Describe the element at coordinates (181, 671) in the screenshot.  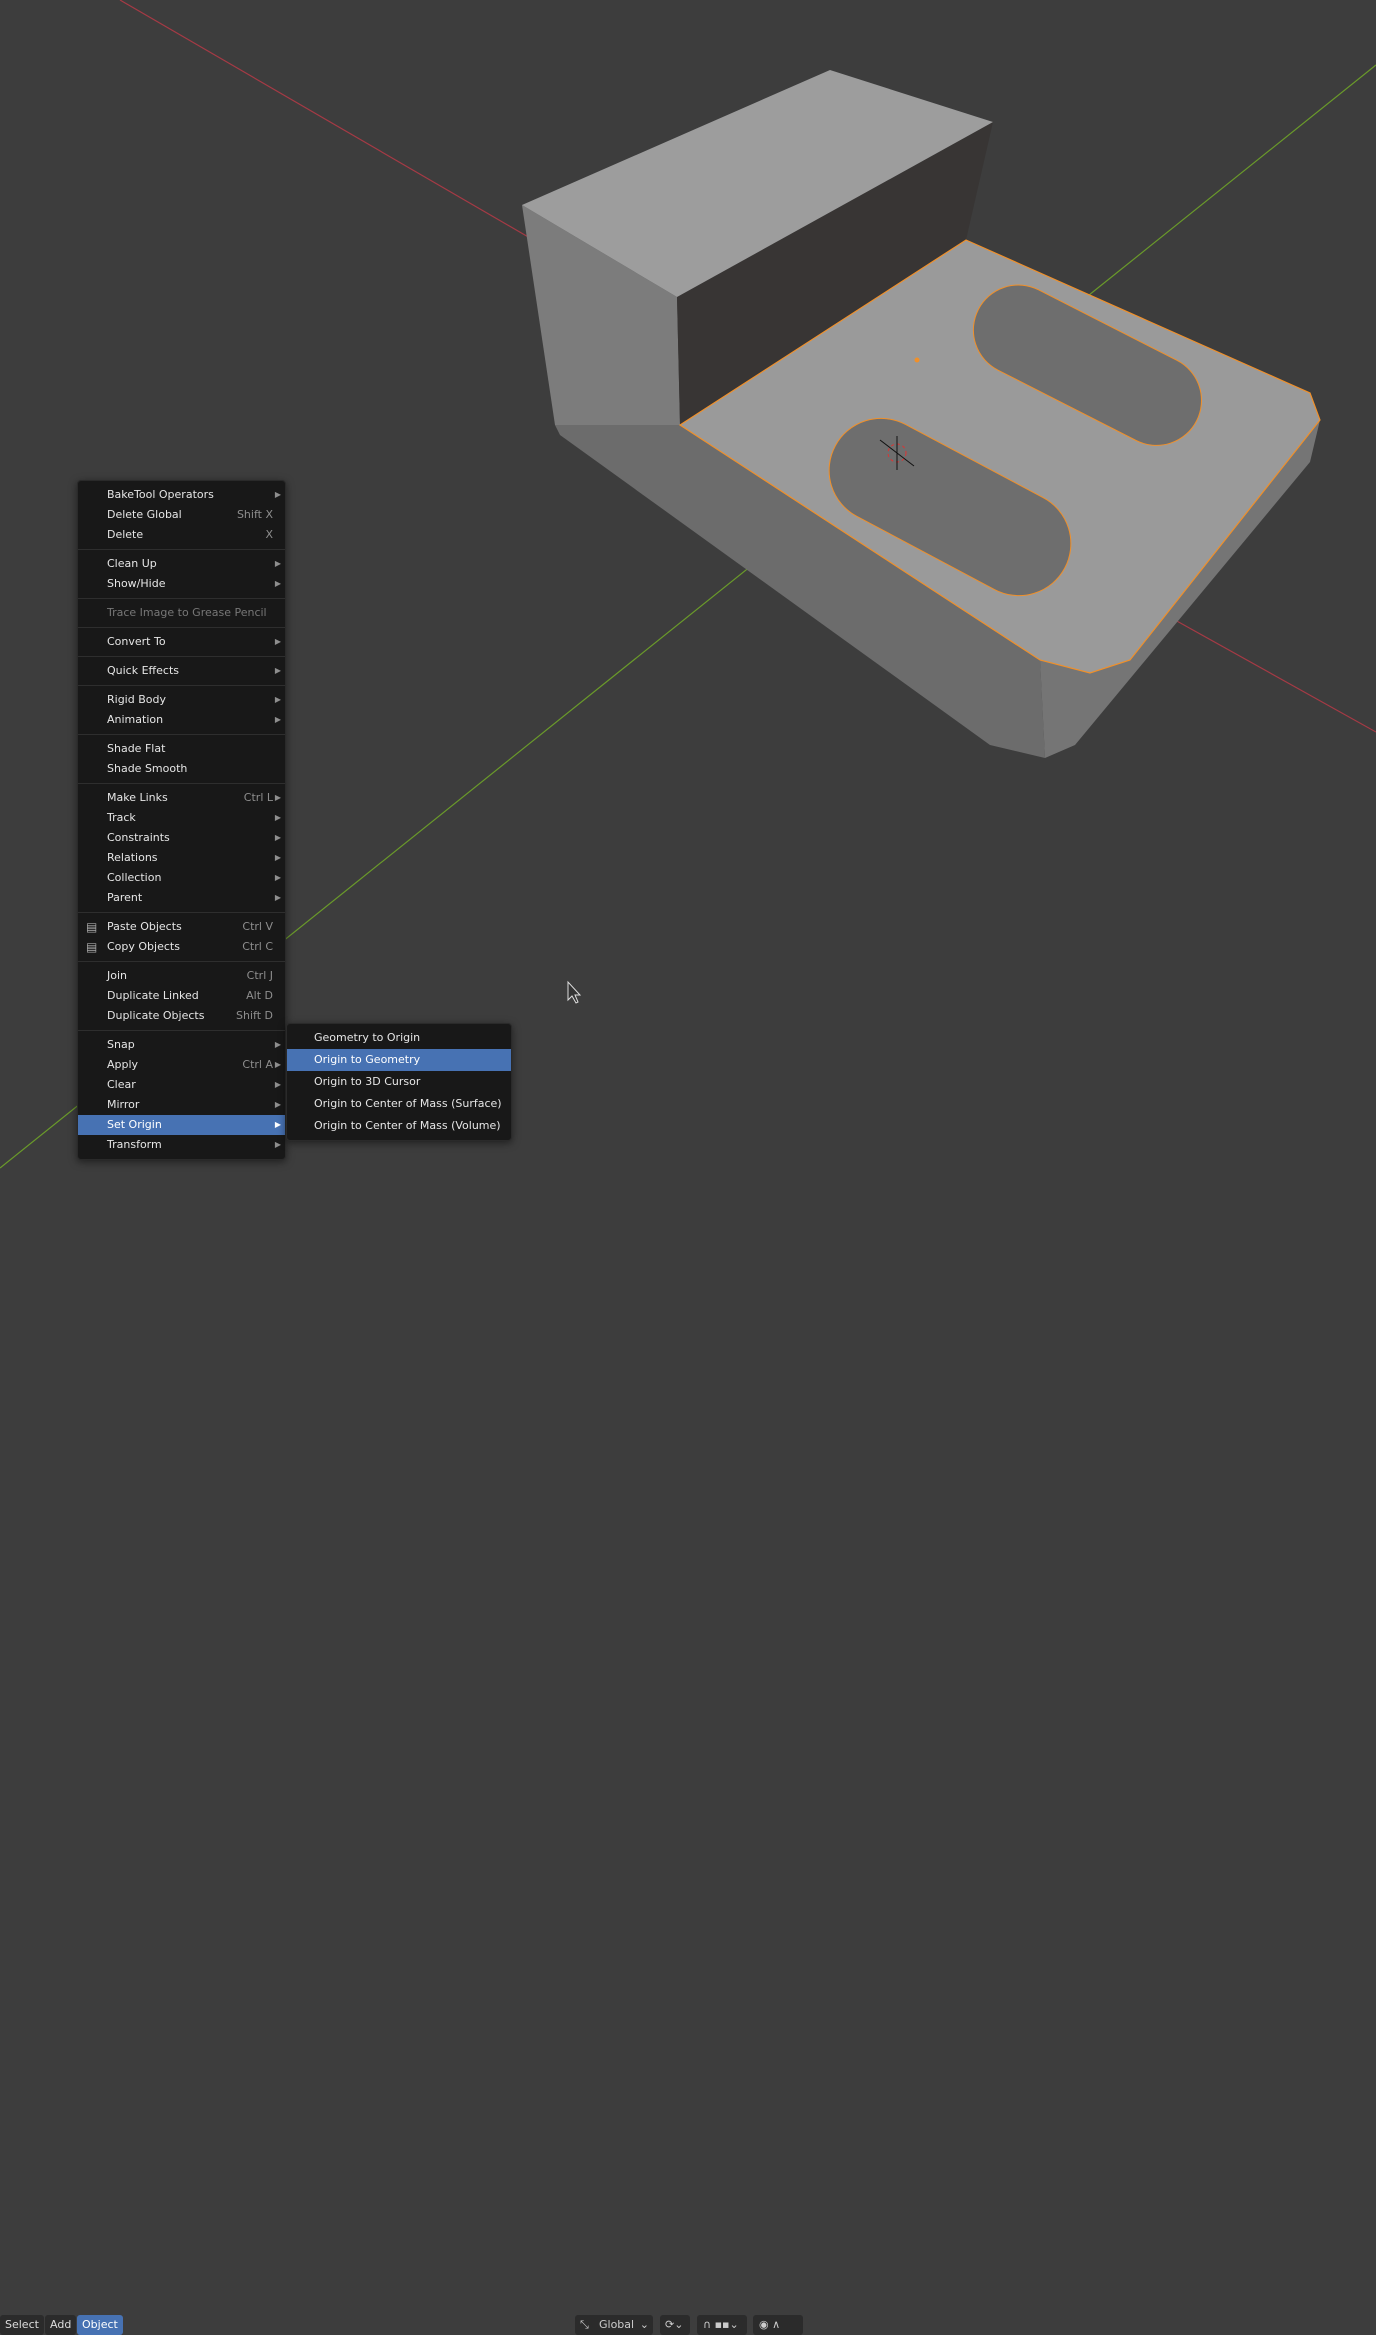
I see `menu-item-quick-effects: Quick Effects ▶` at that location.